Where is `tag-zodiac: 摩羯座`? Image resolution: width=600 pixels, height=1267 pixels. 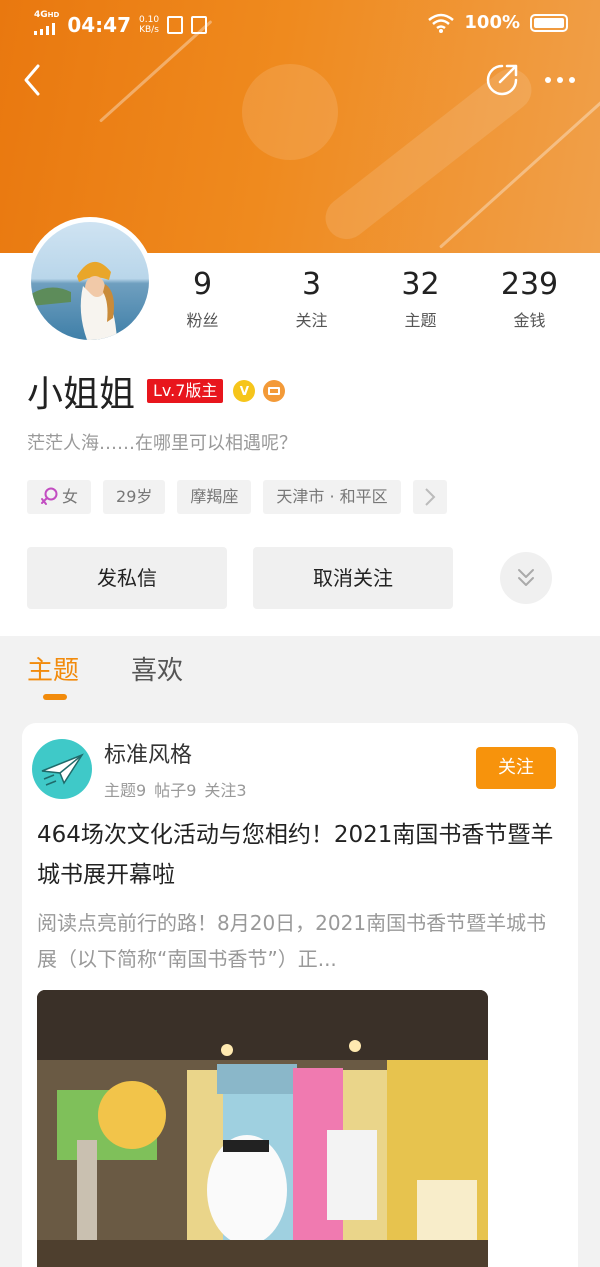 tag-zodiac: 摩羯座 is located at coordinates (214, 497).